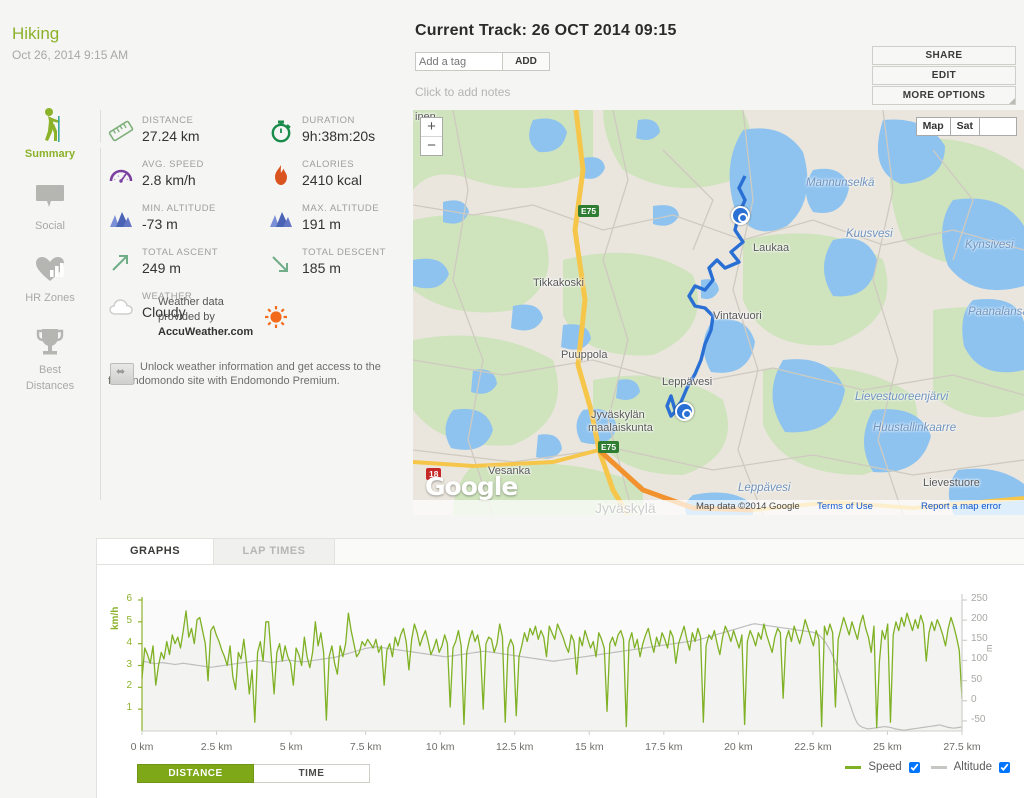  I want to click on zoom-out-button: −, so click(431, 146).